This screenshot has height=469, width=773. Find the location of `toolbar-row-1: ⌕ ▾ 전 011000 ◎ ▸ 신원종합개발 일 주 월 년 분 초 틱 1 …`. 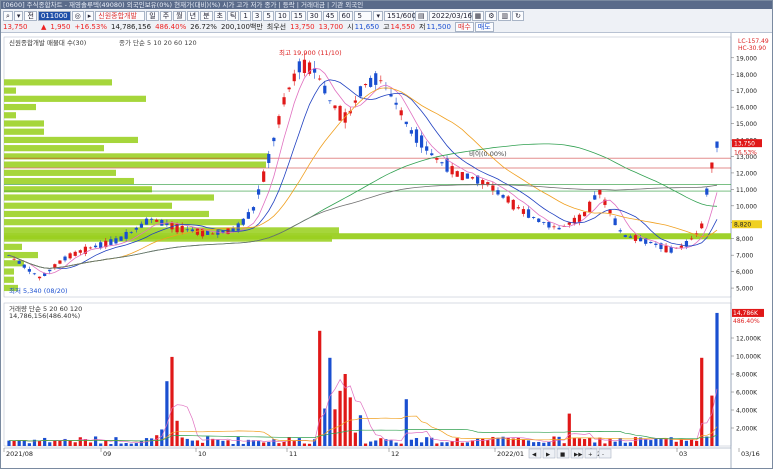

toolbar-row-1: ⌕ ▾ 전 011000 ◎ ▸ 신원종합개발 일 주 월 년 분 초 틱 1 … is located at coordinates (264, 15).